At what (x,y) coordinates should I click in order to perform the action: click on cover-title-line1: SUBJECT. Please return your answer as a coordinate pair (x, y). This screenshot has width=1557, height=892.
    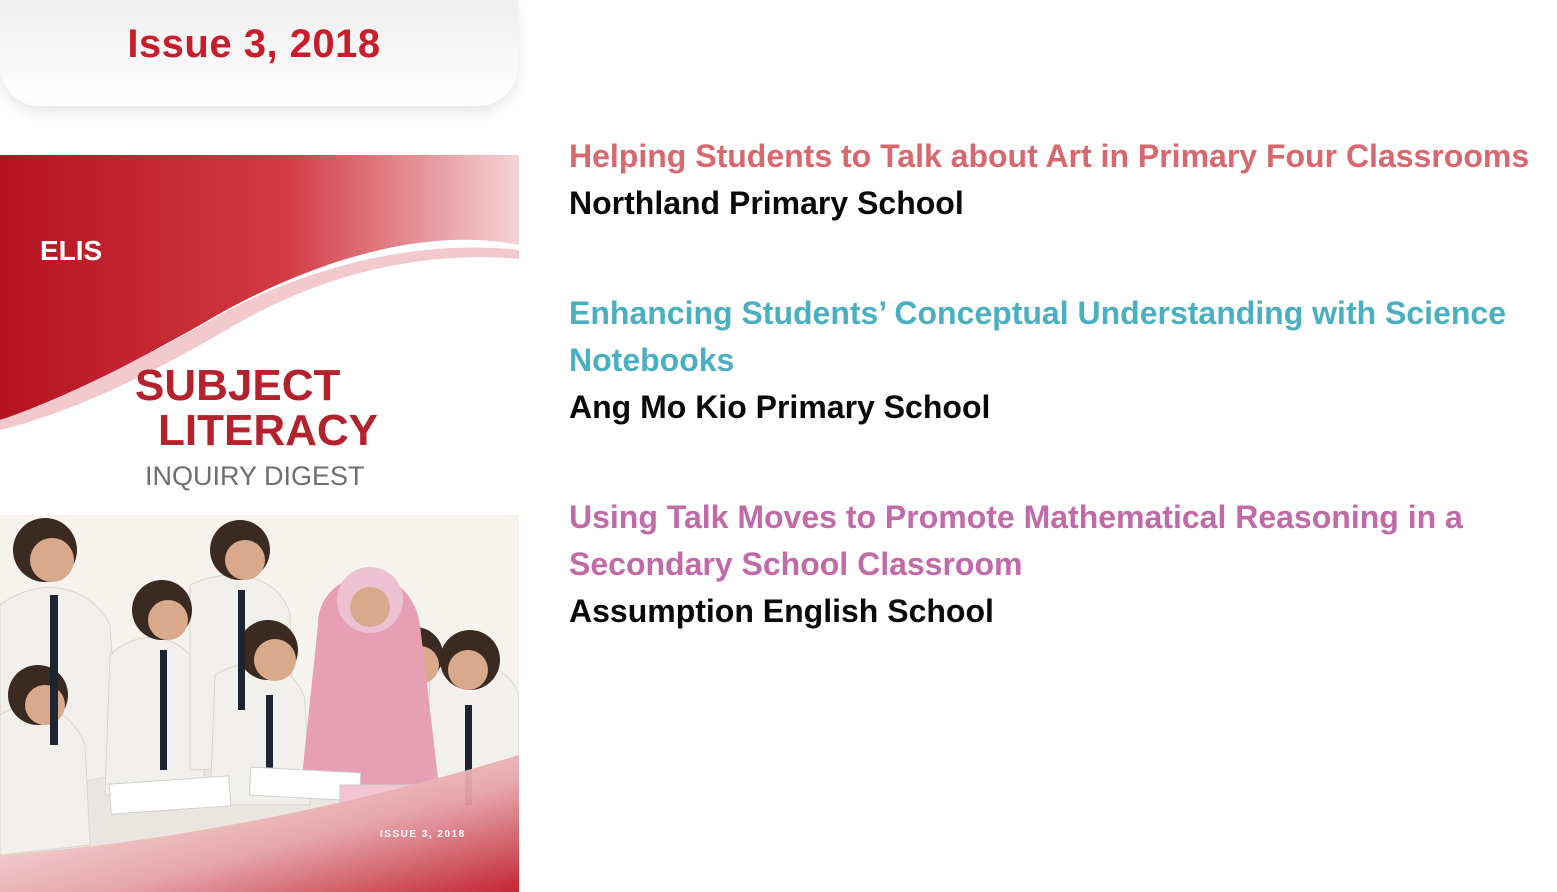
    Looking at the image, I should click on (237, 385).